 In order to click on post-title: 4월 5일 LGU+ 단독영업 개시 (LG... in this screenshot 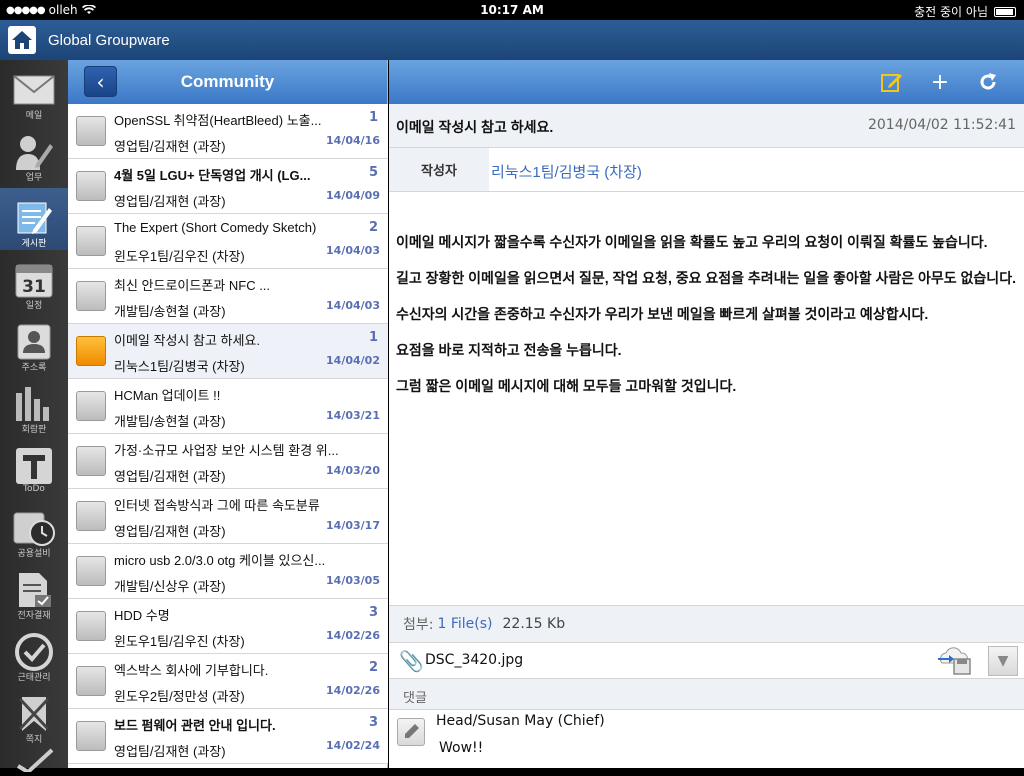, I will do `click(212, 175)`.